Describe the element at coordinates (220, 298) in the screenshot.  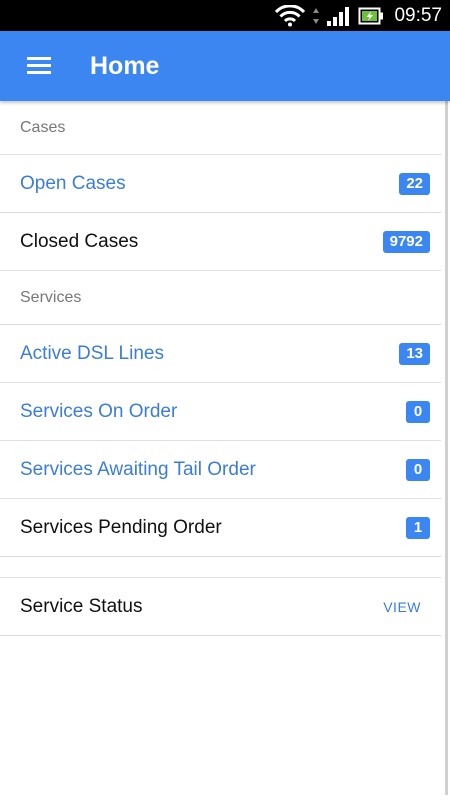
I see `section-header-services: Services` at that location.